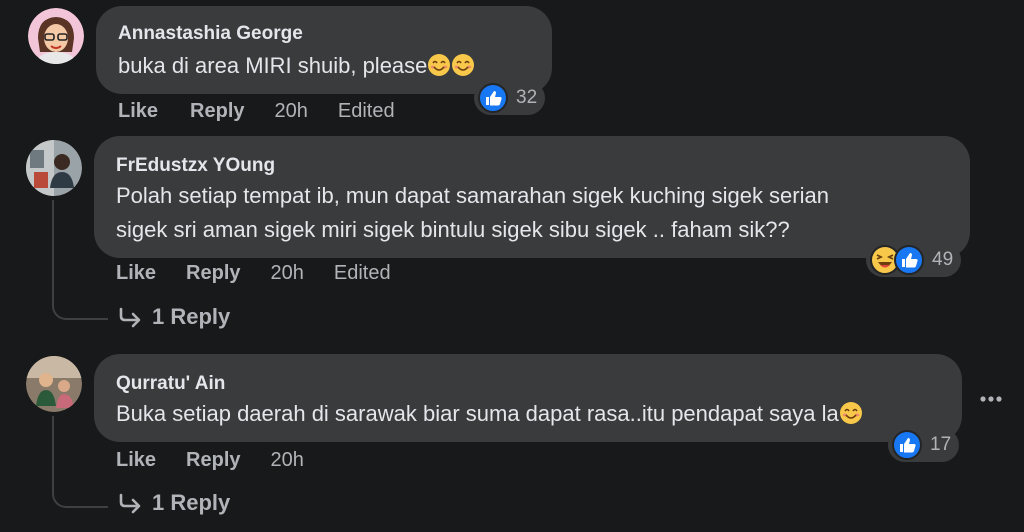  What do you see at coordinates (510, 98) in the screenshot?
I see `reaction-summary: 32` at bounding box center [510, 98].